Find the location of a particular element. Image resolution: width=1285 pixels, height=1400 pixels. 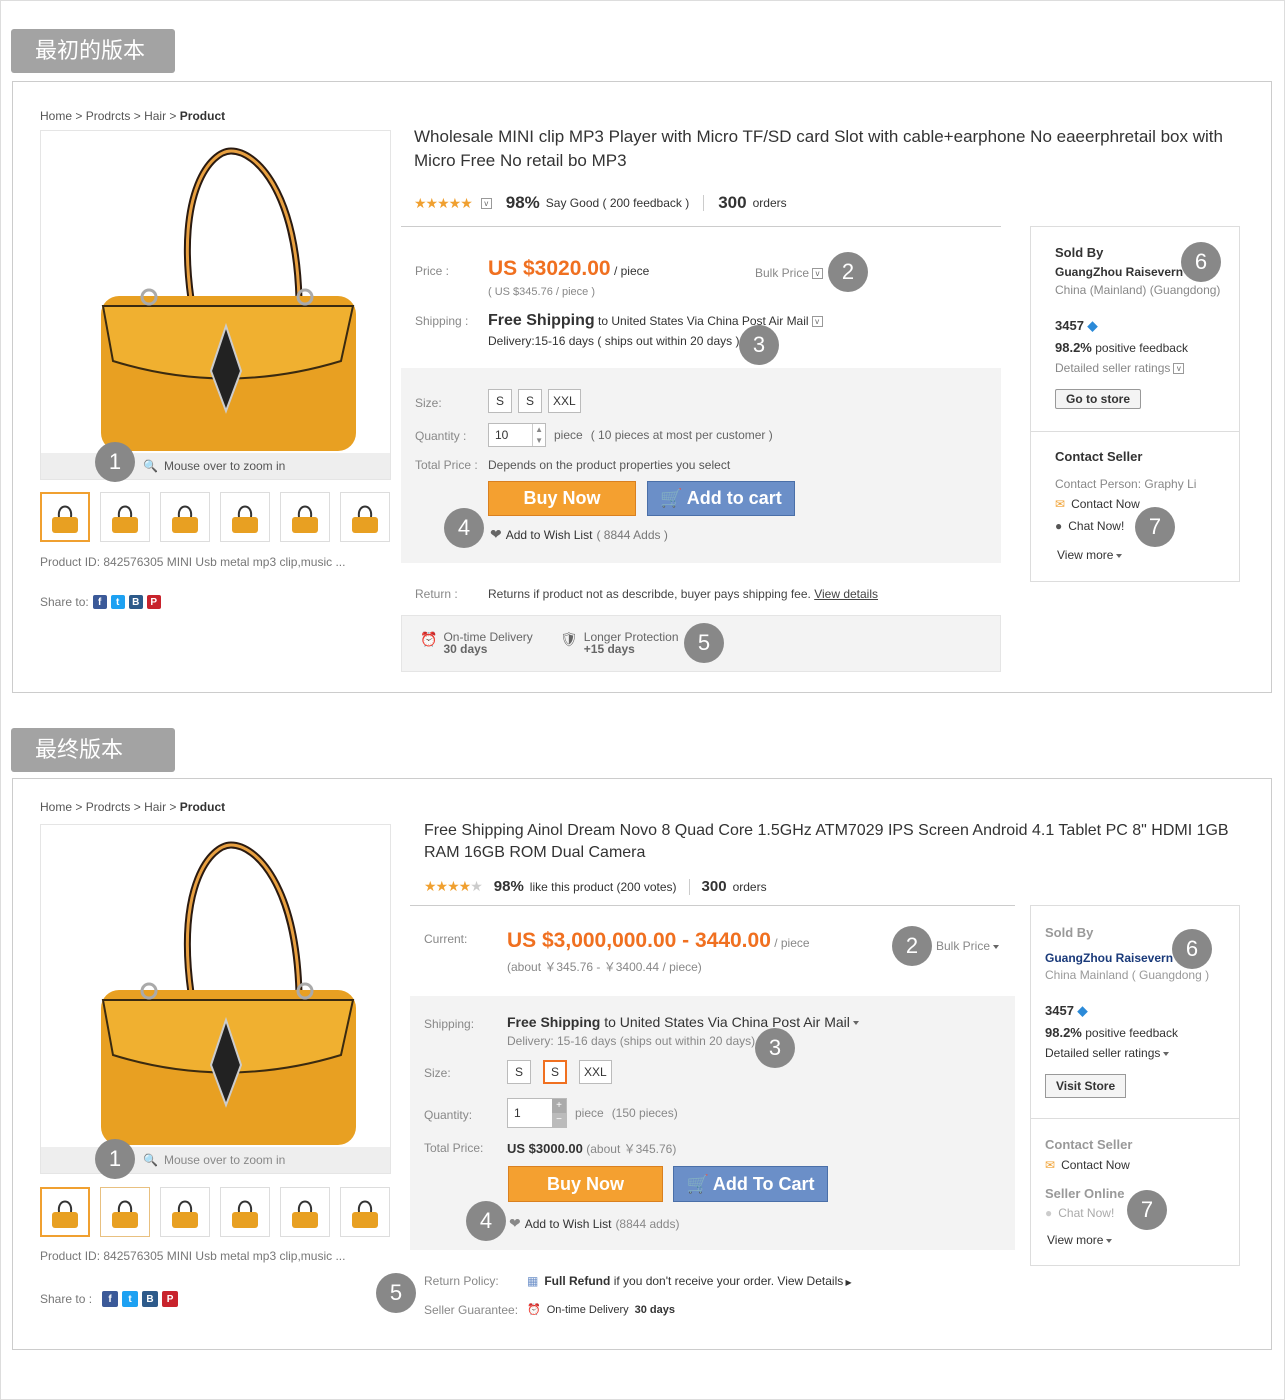

size-label: Size: is located at coordinates (437, 1073).